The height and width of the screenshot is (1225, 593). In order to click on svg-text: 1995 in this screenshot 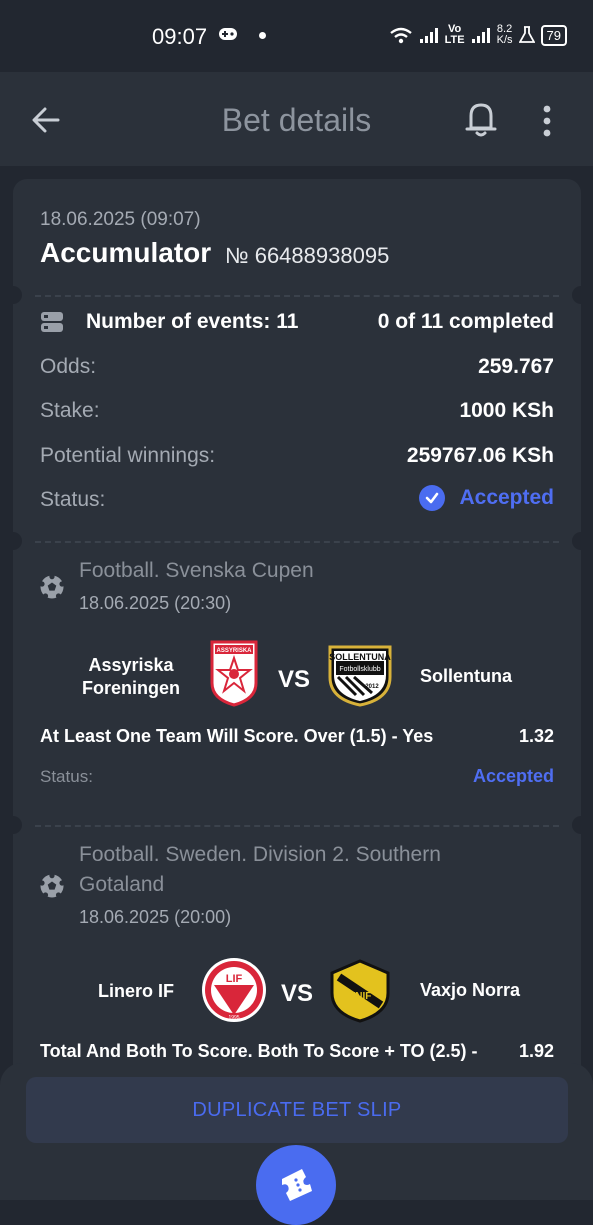, I will do `click(233, 1018)`.